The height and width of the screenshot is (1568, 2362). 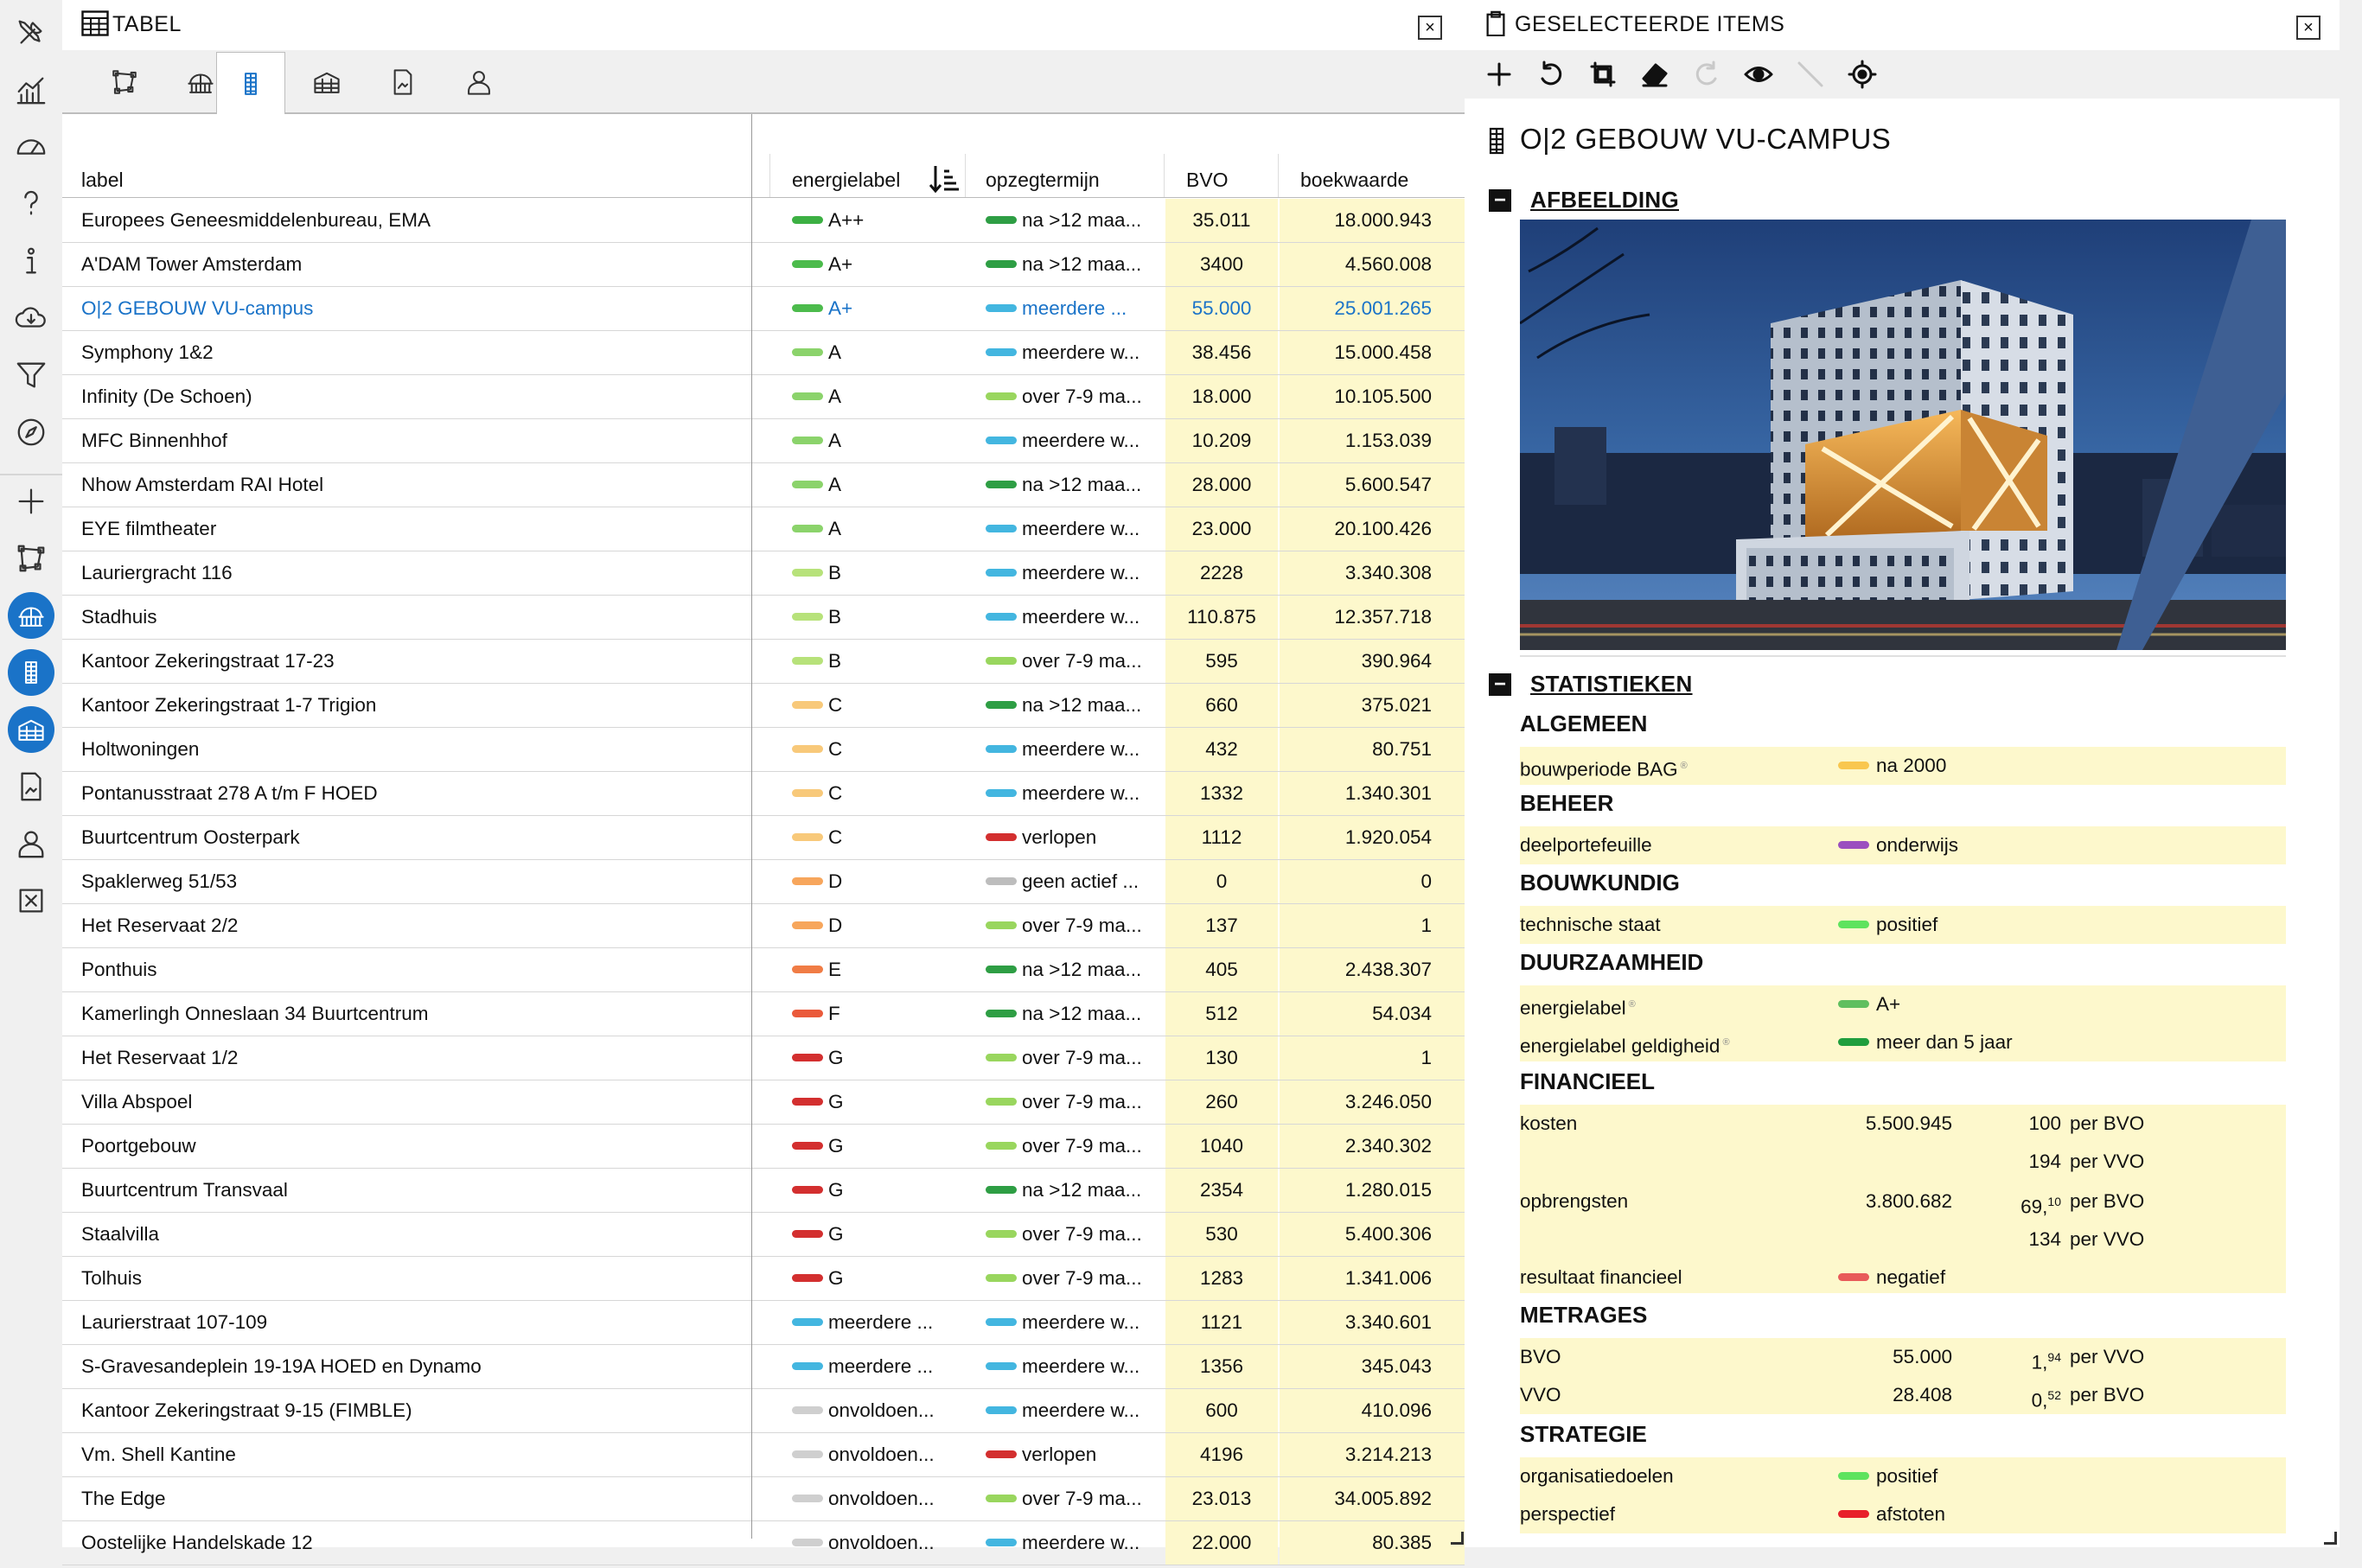 I want to click on eraser-button, so click(x=1655, y=74).